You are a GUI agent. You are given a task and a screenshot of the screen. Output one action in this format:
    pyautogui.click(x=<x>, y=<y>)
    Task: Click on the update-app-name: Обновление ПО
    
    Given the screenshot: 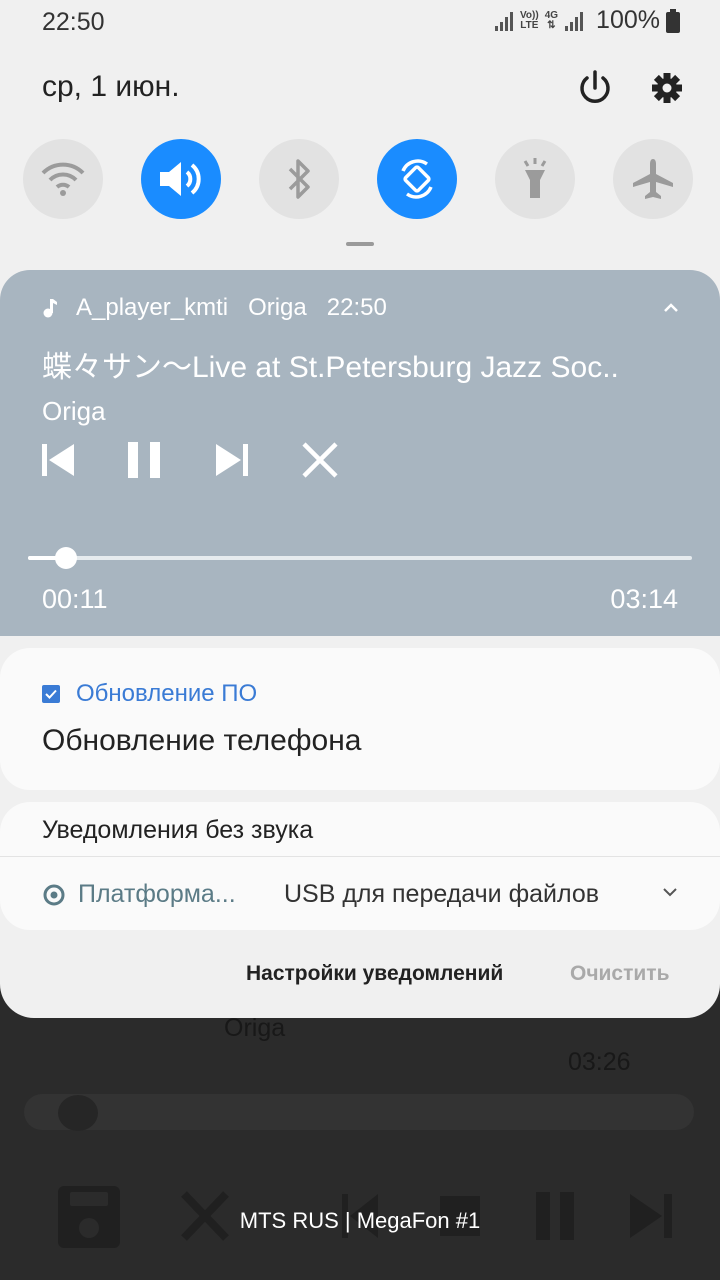 What is the action you would take?
    pyautogui.click(x=167, y=693)
    